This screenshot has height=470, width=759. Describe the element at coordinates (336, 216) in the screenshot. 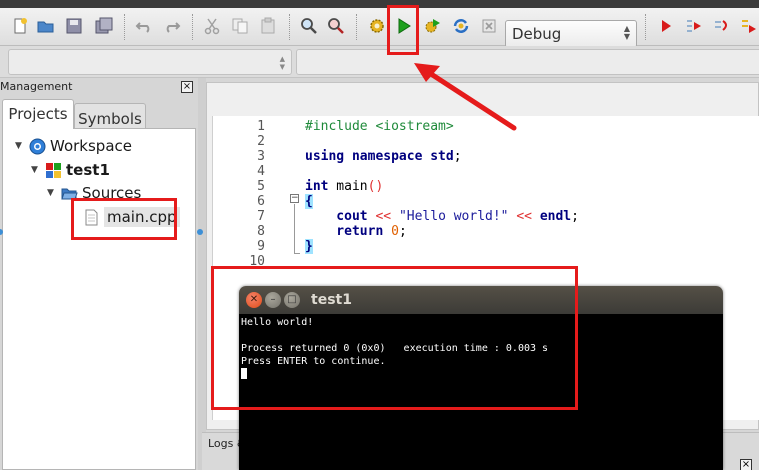

I see `code-token: cout` at that location.